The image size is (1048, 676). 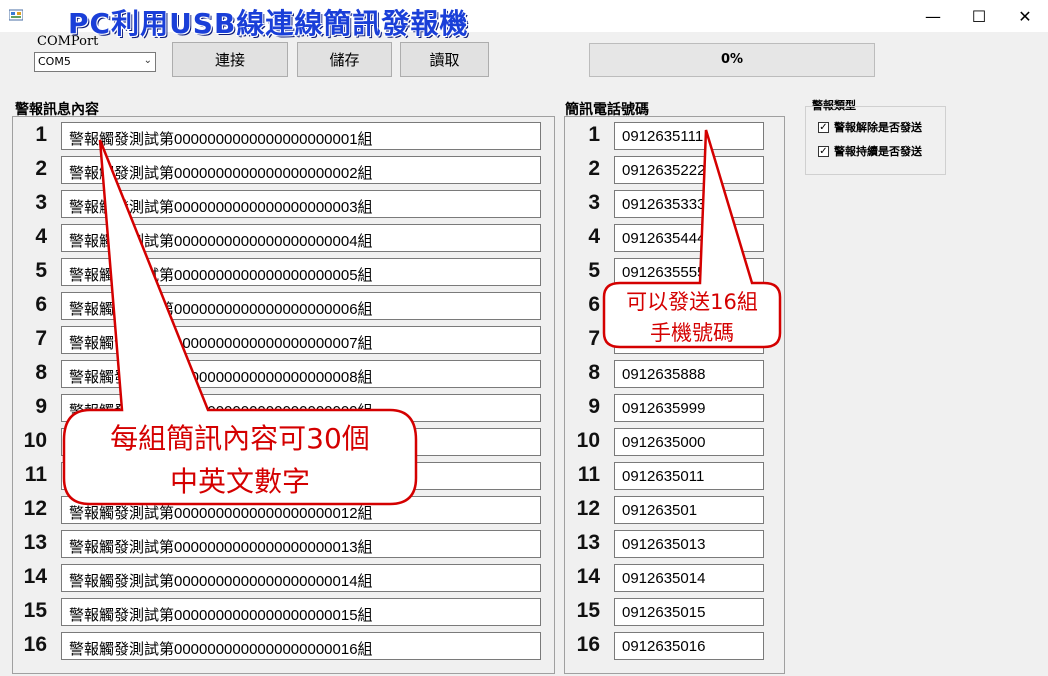 I want to click on messages-callout-line1: 每組簡訊內容可30個, so click(x=240, y=438).